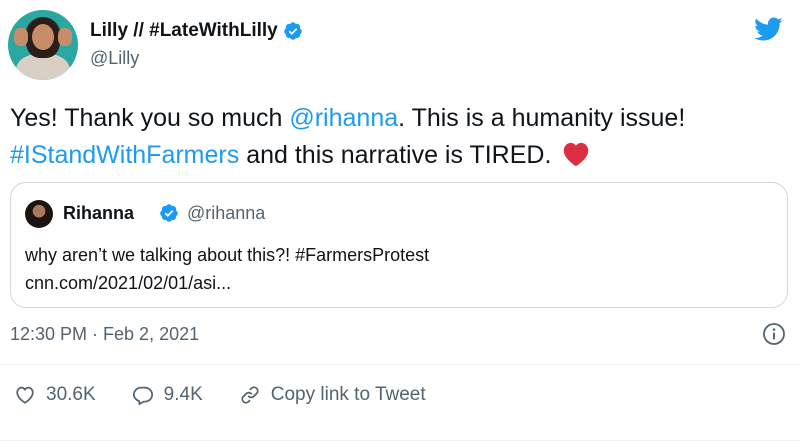 This screenshot has height=448, width=800. What do you see at coordinates (104, 334) in the screenshot?
I see `tweet-timestamp: 12:30 PM · Feb 2, 2021` at bounding box center [104, 334].